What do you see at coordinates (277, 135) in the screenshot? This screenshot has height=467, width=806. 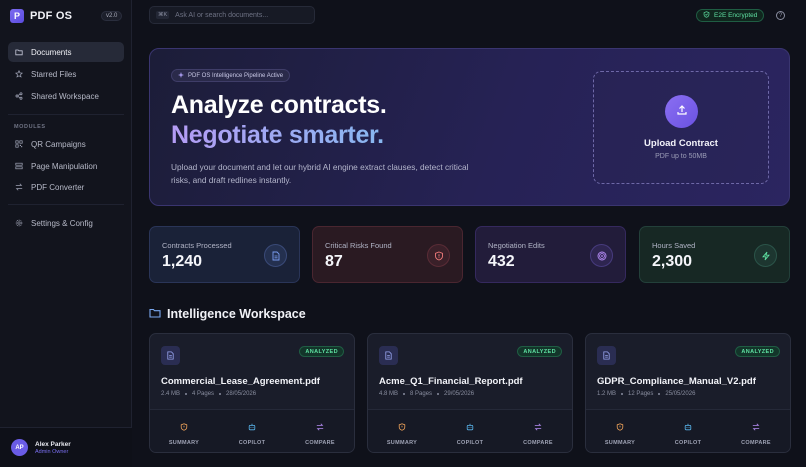 I see `hero-headline-accent: Negotiate smarter.` at bounding box center [277, 135].